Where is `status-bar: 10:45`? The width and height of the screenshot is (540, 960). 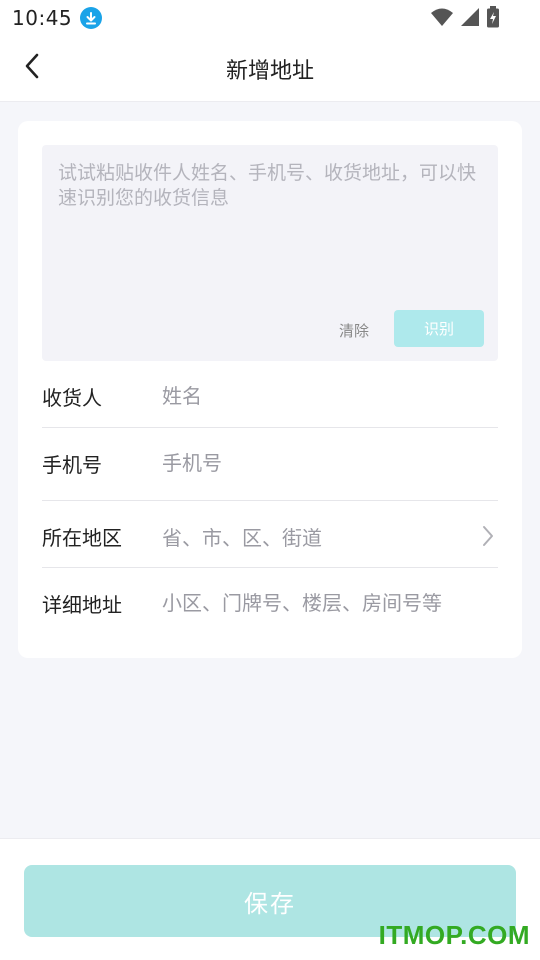
status-bar: 10:45 is located at coordinates (270, 18).